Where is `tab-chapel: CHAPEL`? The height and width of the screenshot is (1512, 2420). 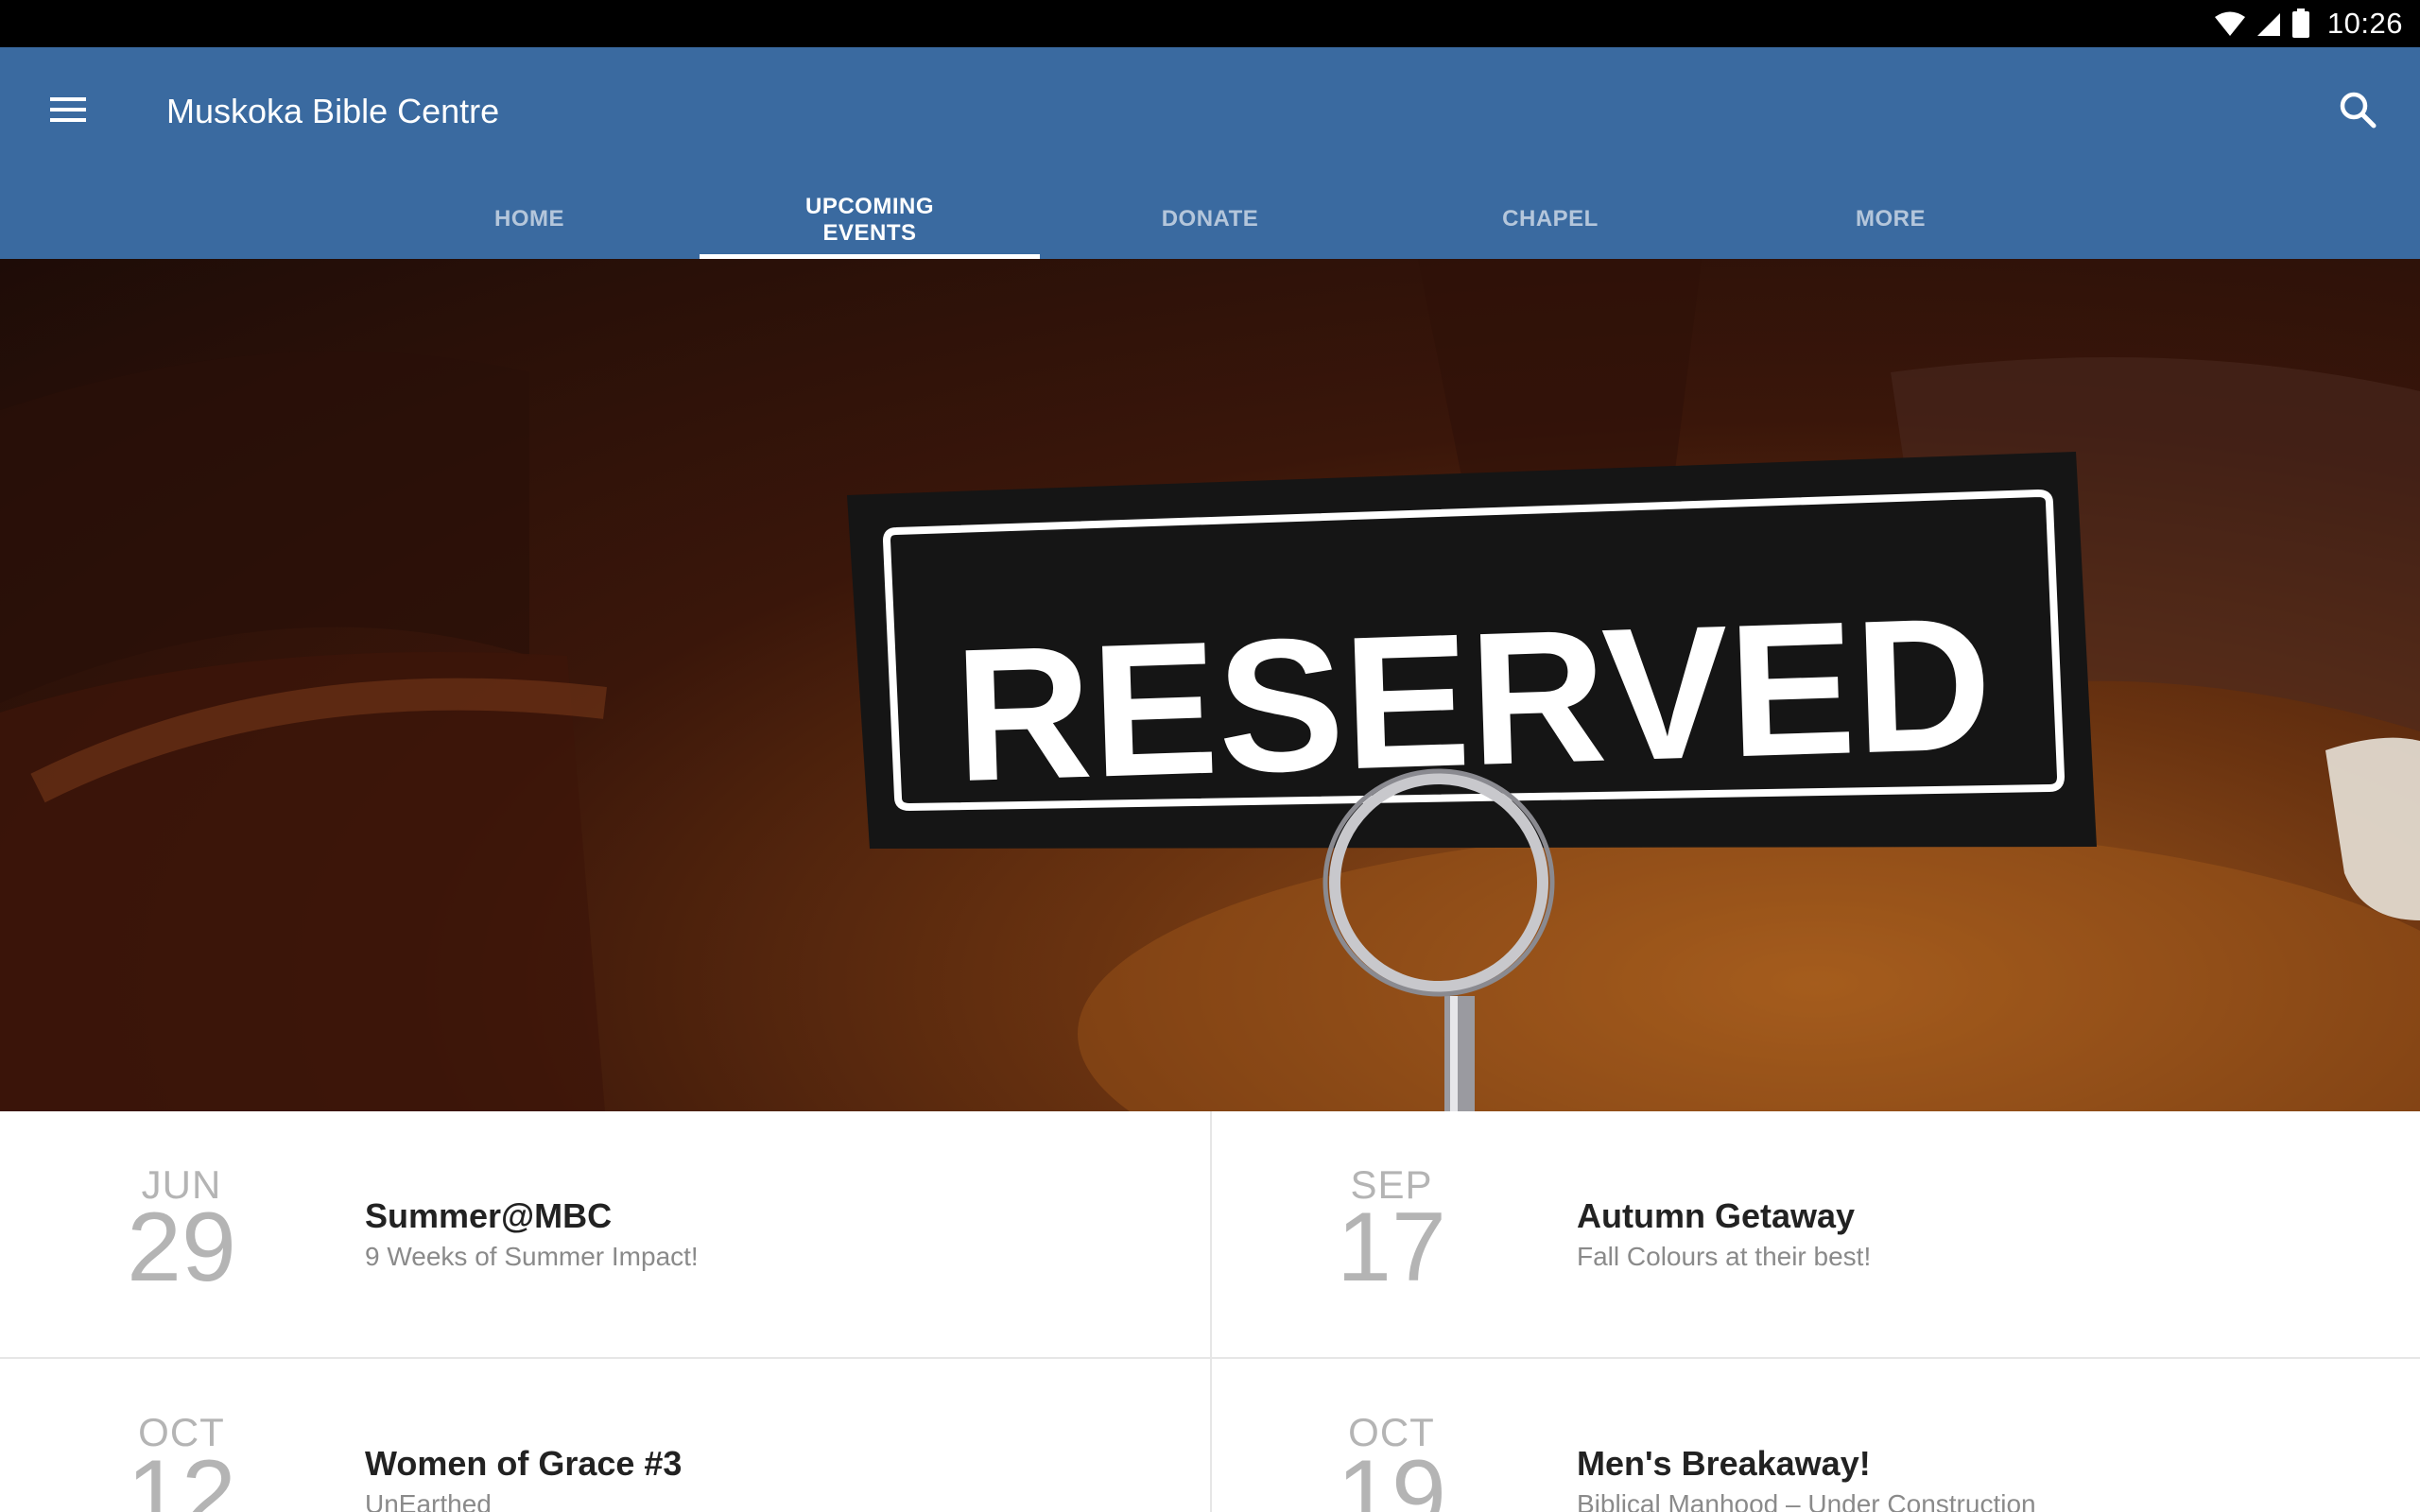
tab-chapel: CHAPEL is located at coordinates (1550, 219).